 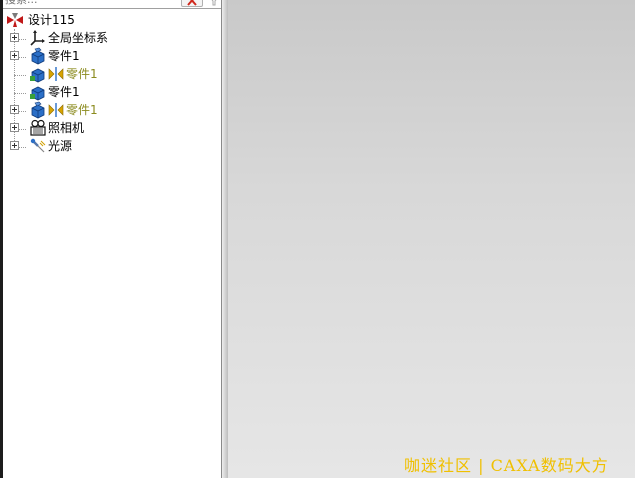 What do you see at coordinates (51, 20) in the screenshot?
I see `tree-root-label: 设计115` at bounding box center [51, 20].